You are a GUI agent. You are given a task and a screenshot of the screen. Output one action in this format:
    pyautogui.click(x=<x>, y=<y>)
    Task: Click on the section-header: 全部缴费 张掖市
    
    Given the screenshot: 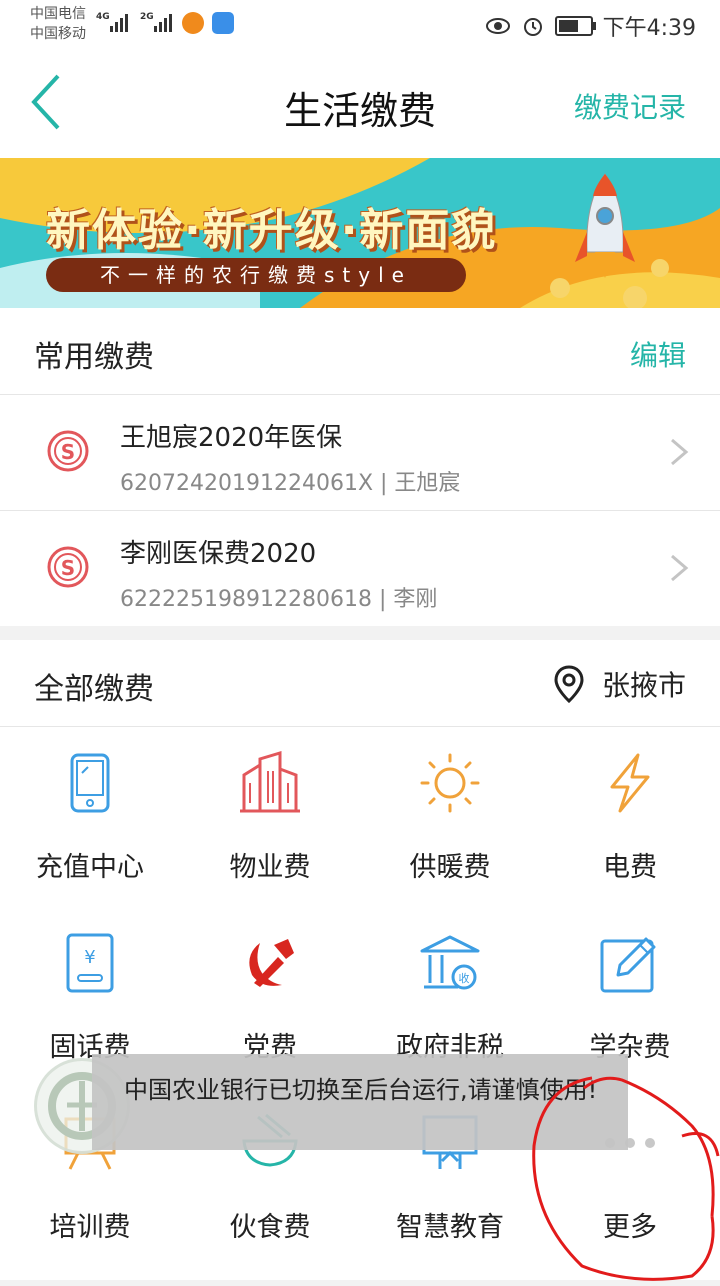 What is the action you would take?
    pyautogui.click(x=360, y=683)
    